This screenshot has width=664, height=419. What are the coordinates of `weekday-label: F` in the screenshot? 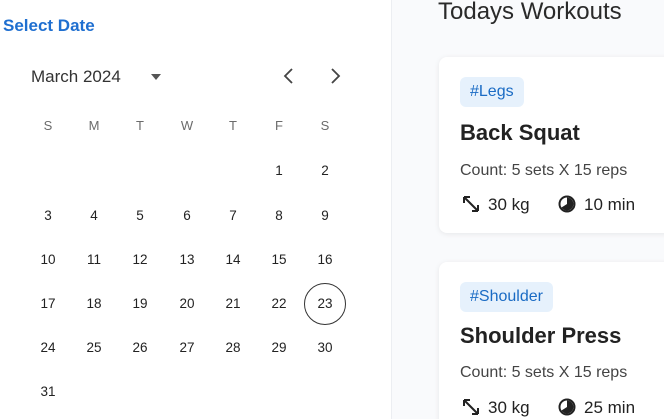 It's located at (279, 125).